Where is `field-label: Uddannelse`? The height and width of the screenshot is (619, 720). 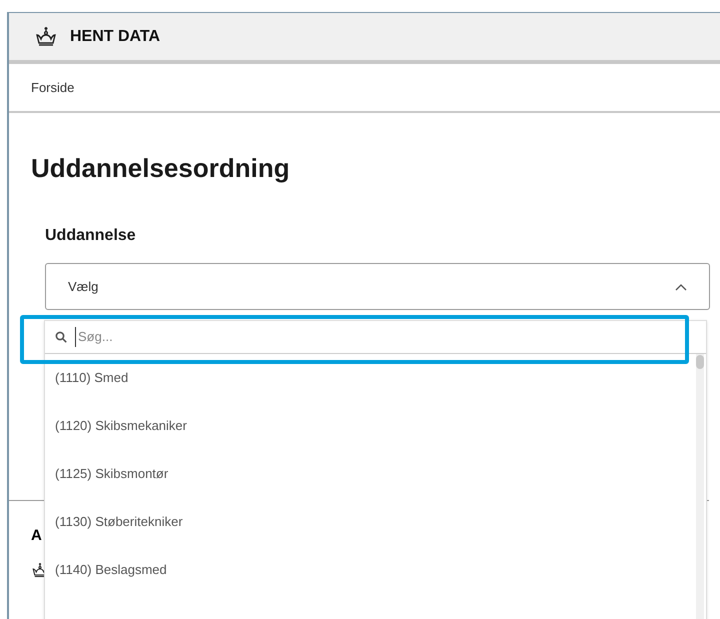 field-label: Uddannelse is located at coordinates (91, 236).